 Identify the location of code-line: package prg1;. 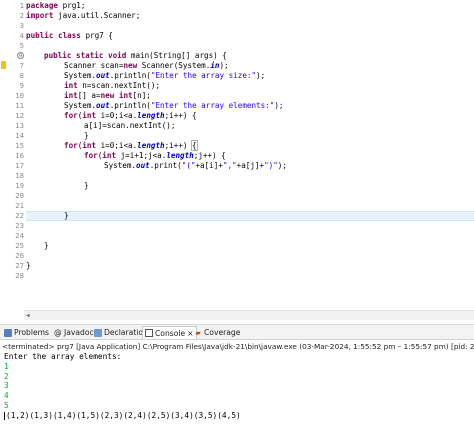
(56, 5).